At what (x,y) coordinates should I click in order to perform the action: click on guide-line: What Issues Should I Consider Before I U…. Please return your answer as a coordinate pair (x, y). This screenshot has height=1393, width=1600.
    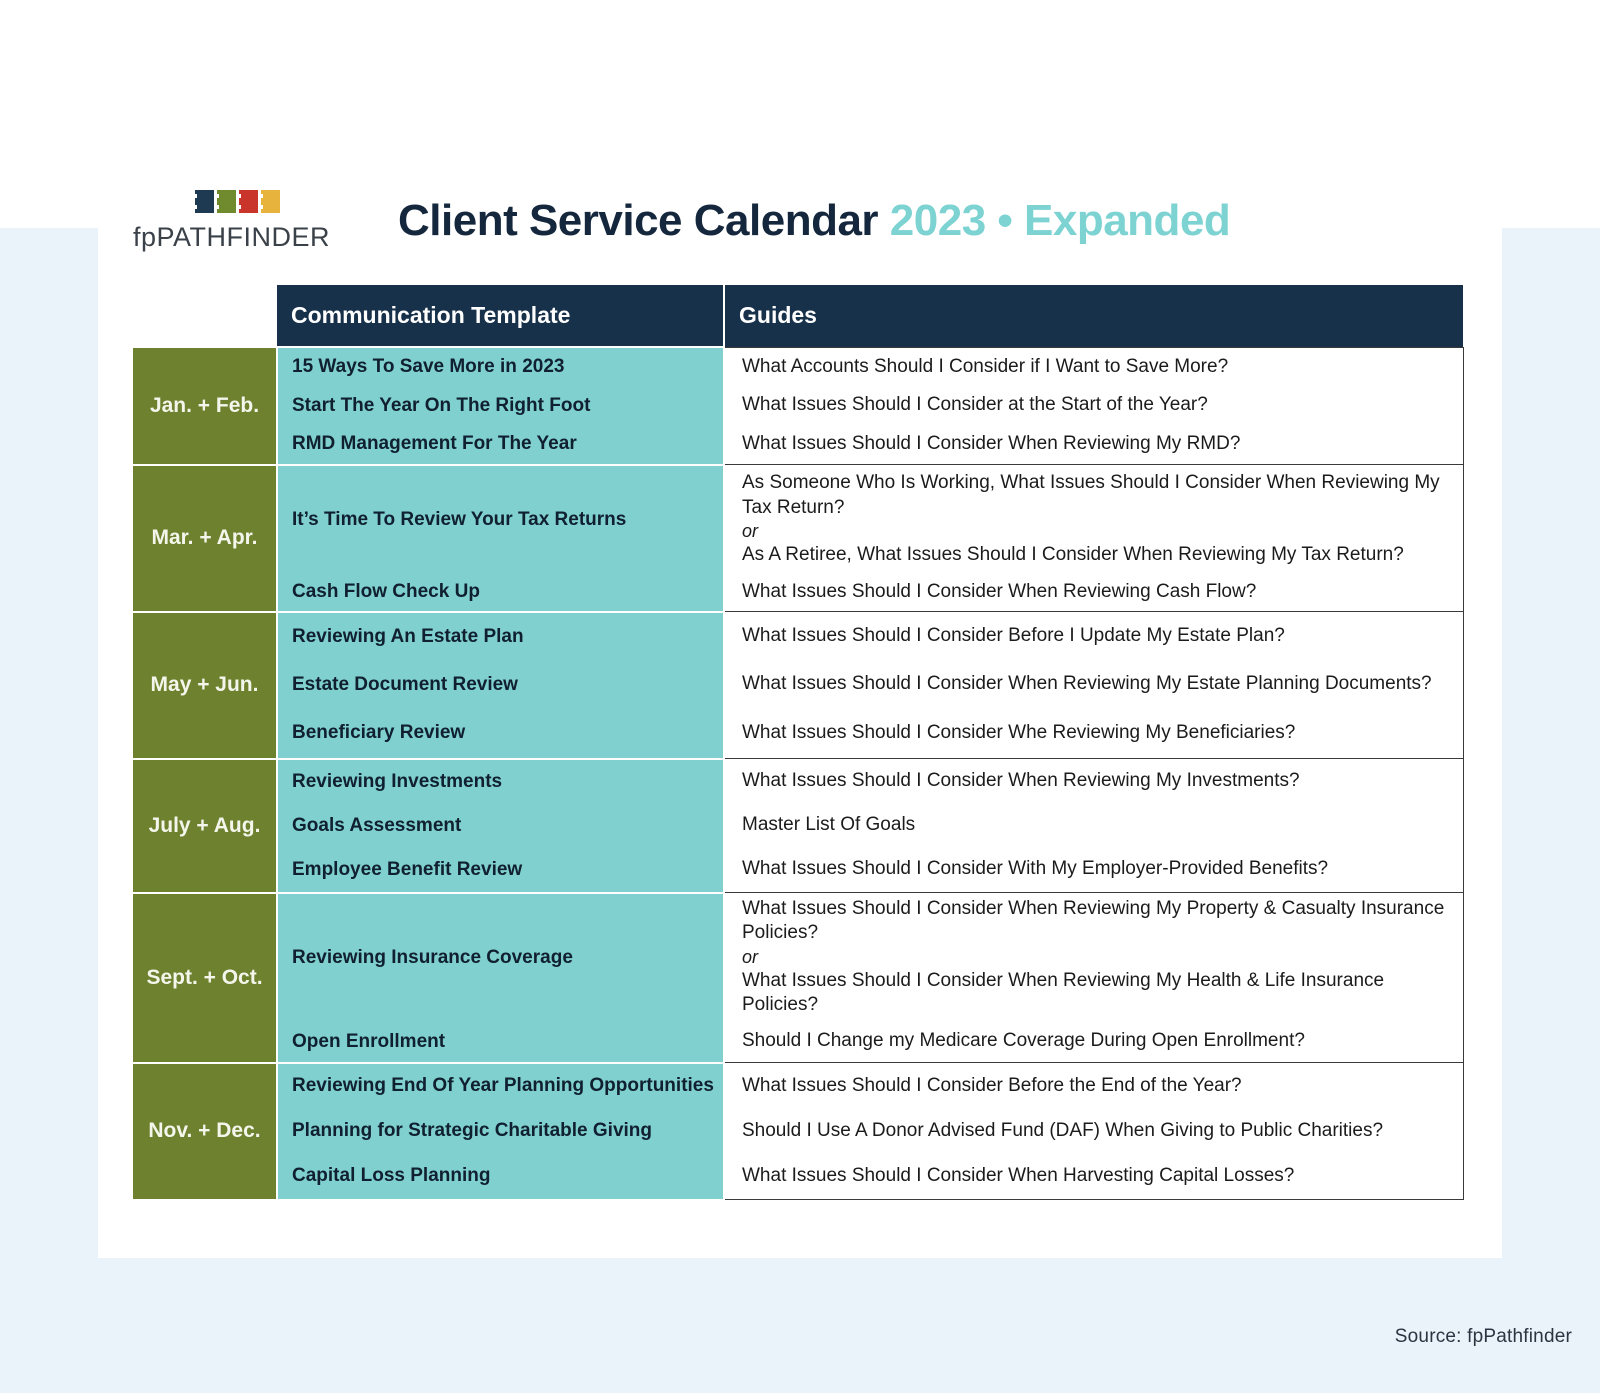
    Looking at the image, I should click on (1013, 636).